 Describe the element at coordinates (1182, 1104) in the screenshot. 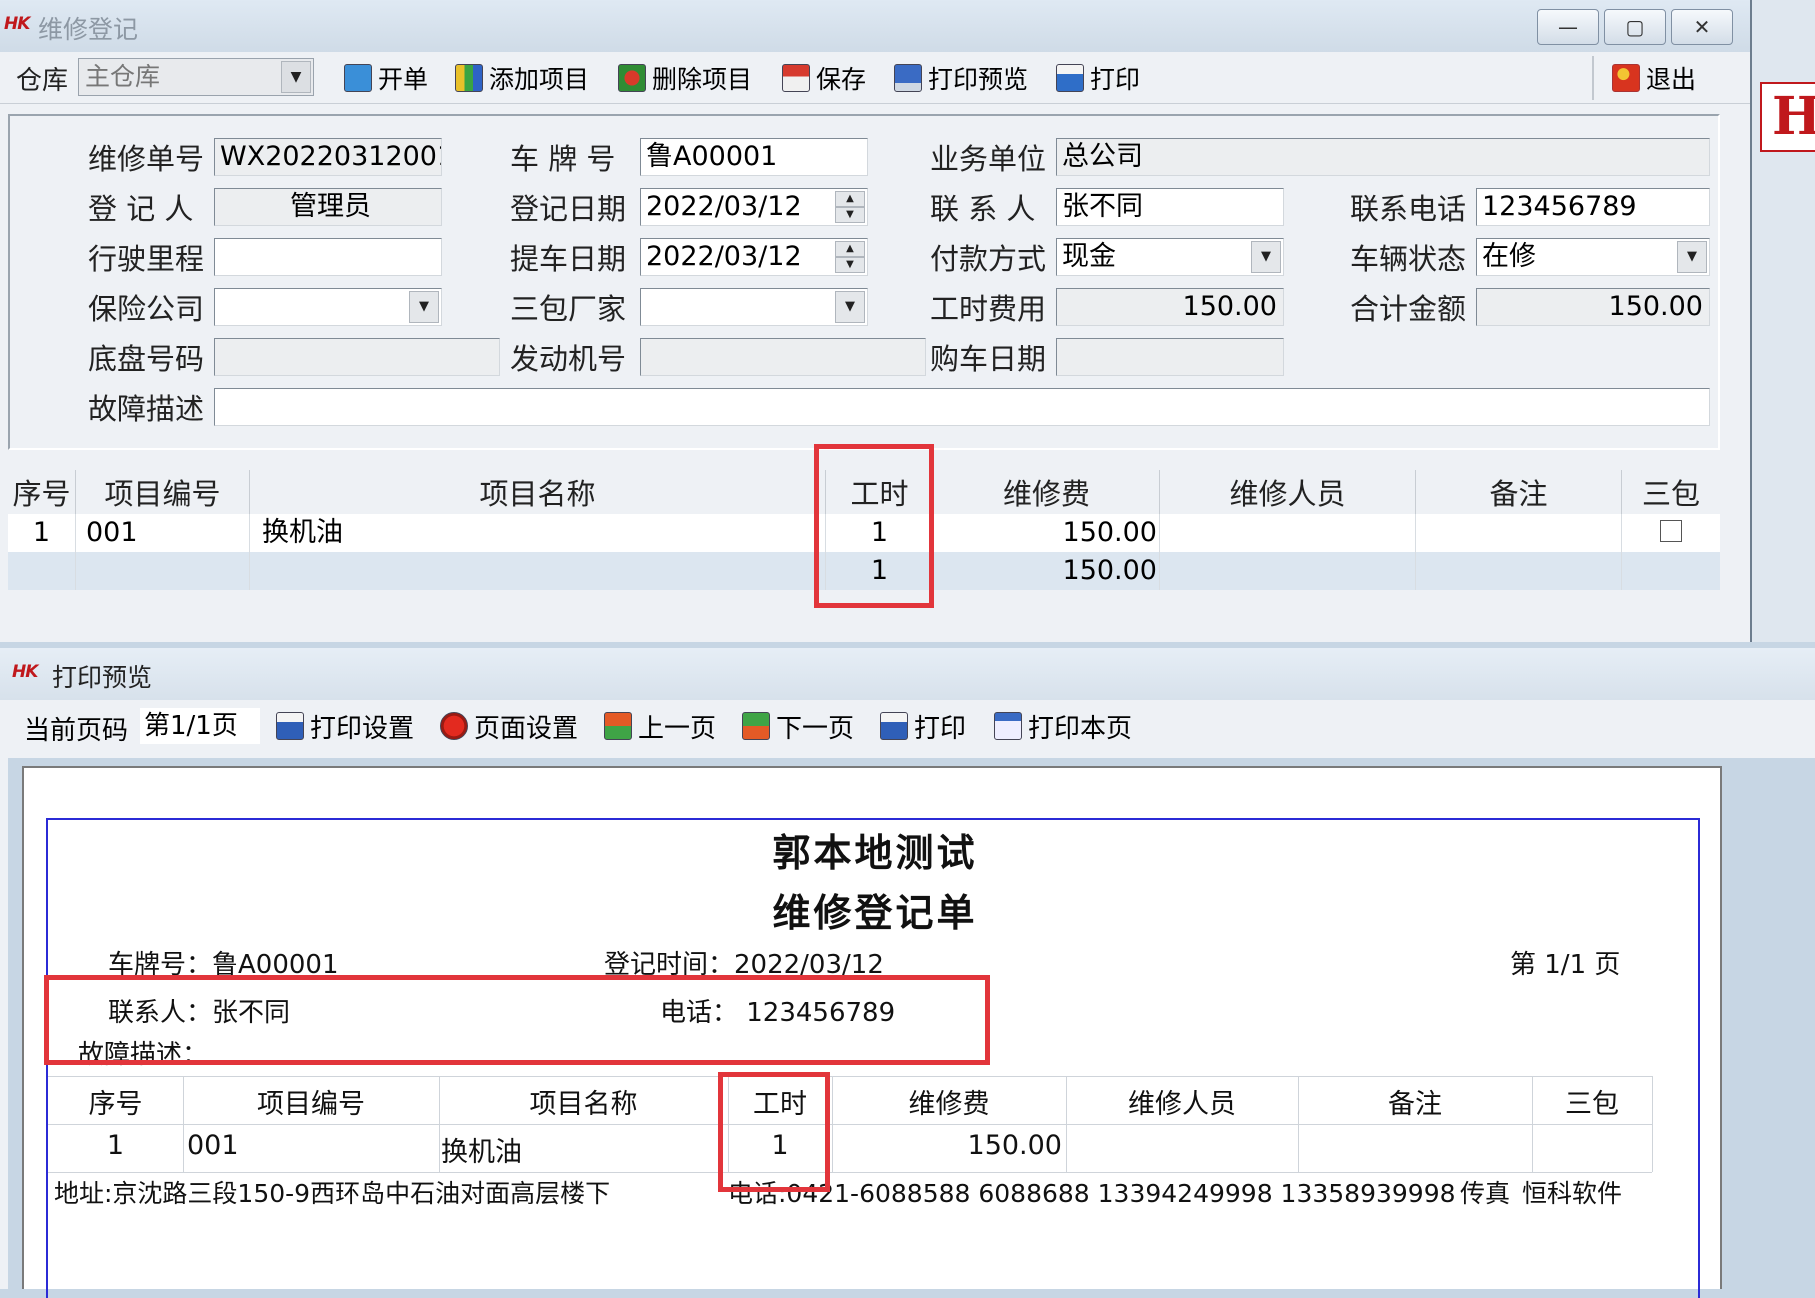

I see `print-header-staff: 维修人员` at that location.